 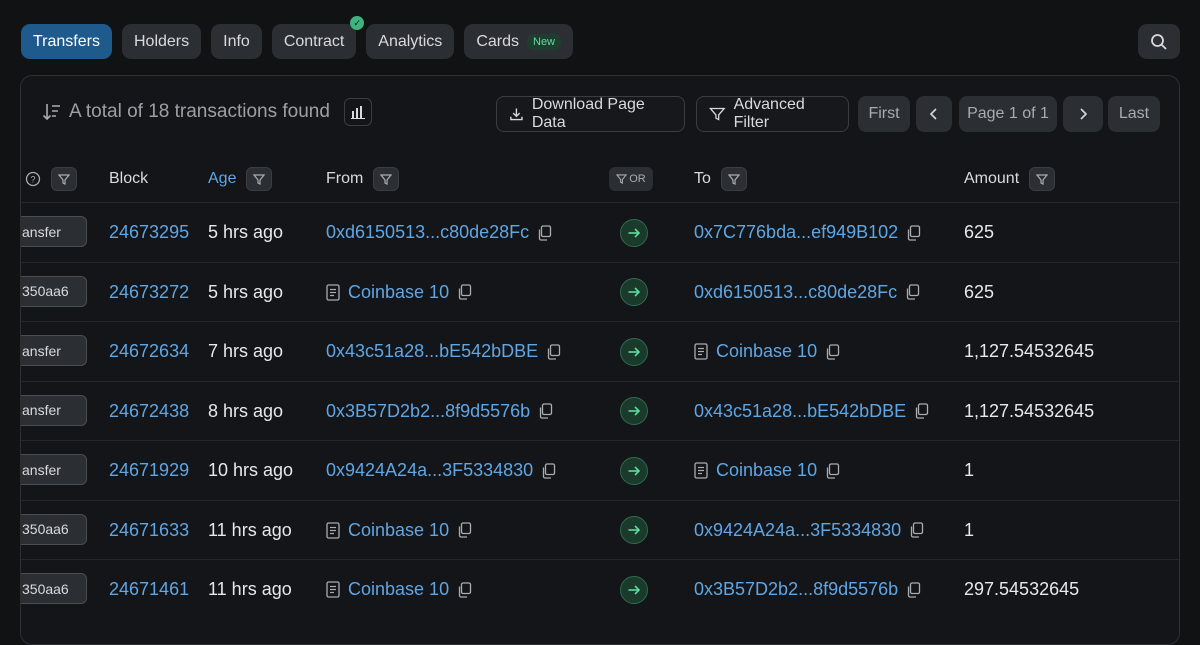 I want to click on last-label: Last, so click(x=1134, y=113).